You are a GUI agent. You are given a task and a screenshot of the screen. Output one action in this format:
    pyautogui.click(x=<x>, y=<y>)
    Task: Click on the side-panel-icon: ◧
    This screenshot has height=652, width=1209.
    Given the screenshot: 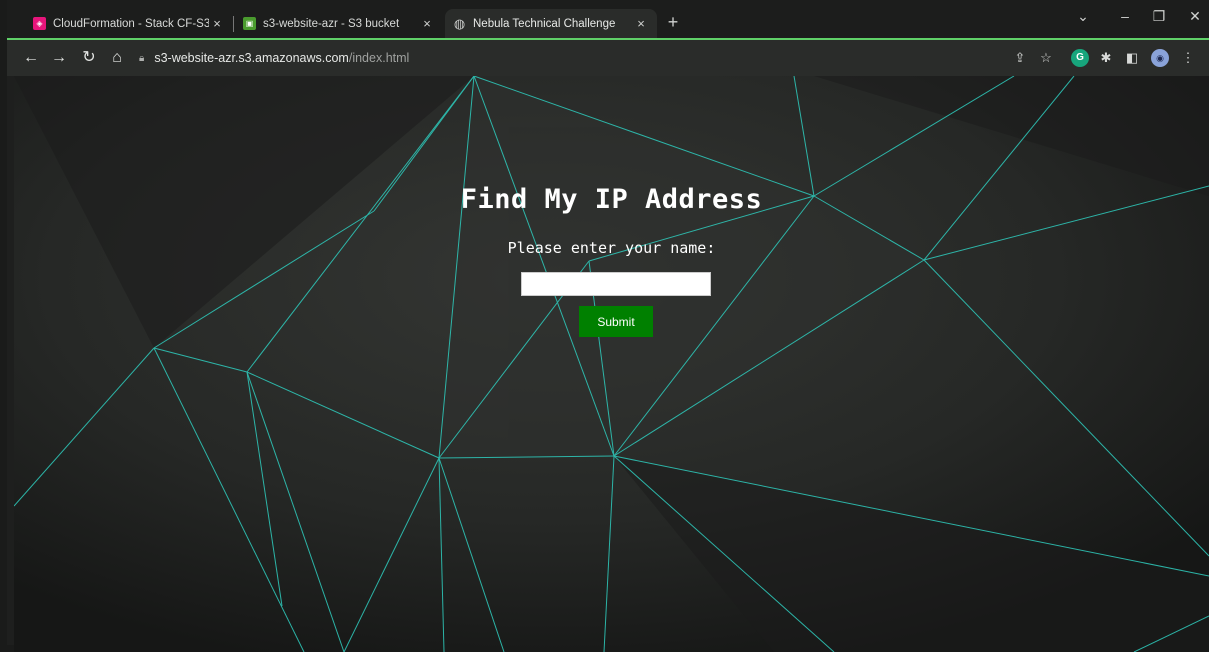 What is the action you would take?
    pyautogui.click(x=1132, y=58)
    